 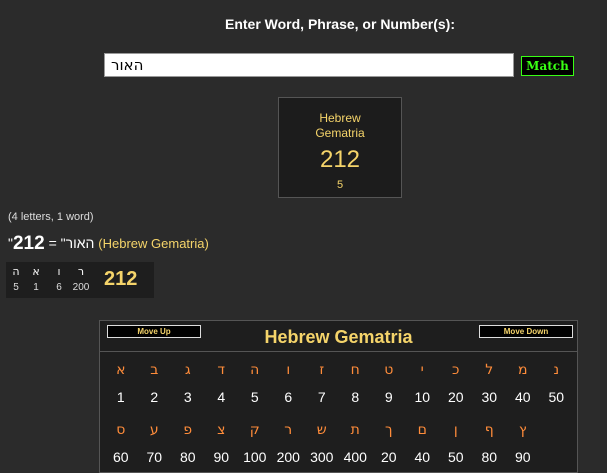 What do you see at coordinates (120, 397) in the screenshot?
I see `table-value: 1` at bounding box center [120, 397].